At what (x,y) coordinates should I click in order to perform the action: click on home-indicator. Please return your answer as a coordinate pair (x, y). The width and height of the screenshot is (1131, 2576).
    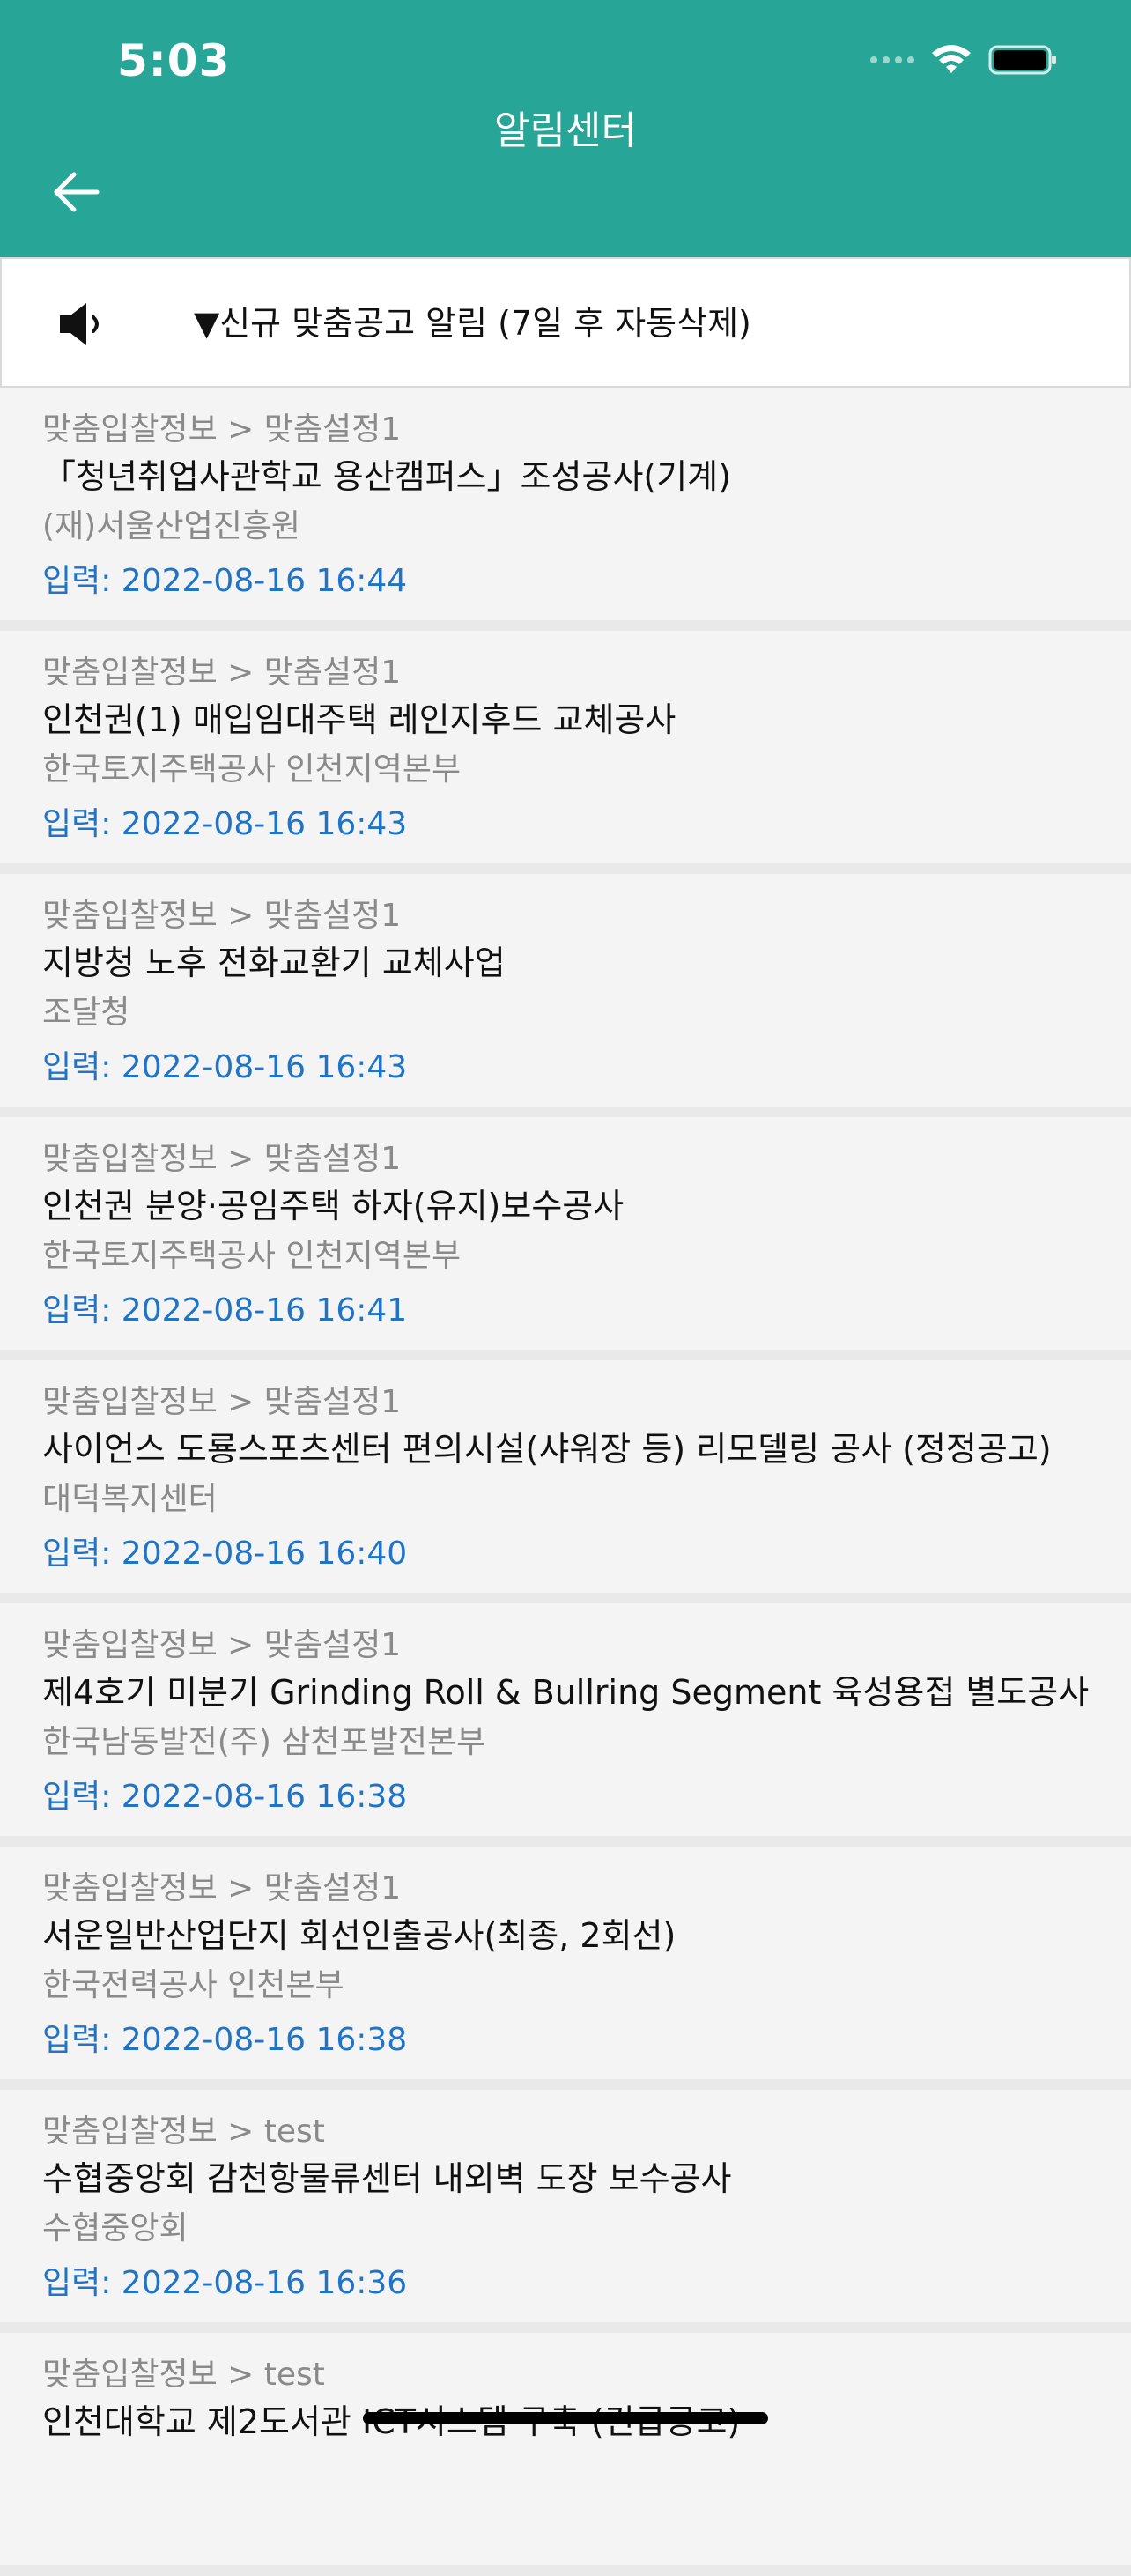
    Looking at the image, I should click on (565, 2418).